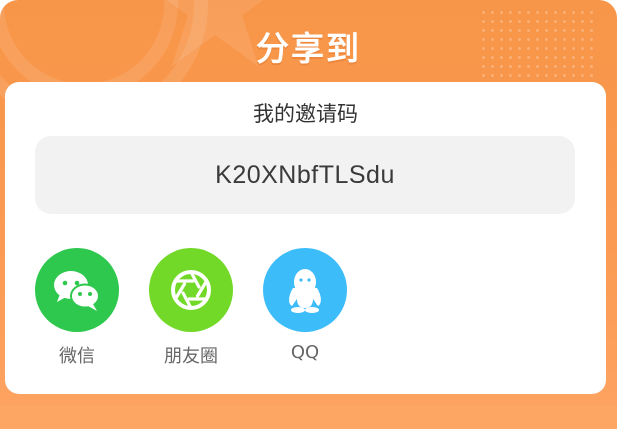  What do you see at coordinates (305, 352) in the screenshot?
I see `share-qq-label: QQ` at bounding box center [305, 352].